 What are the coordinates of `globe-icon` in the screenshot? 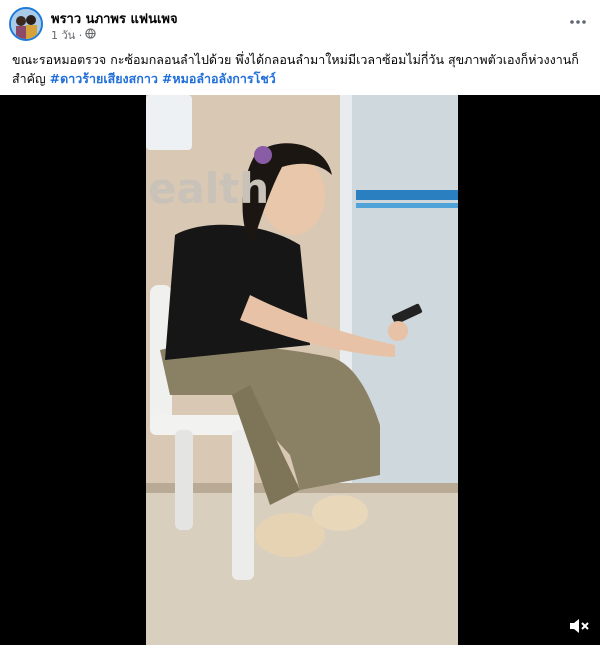 It's located at (90, 35).